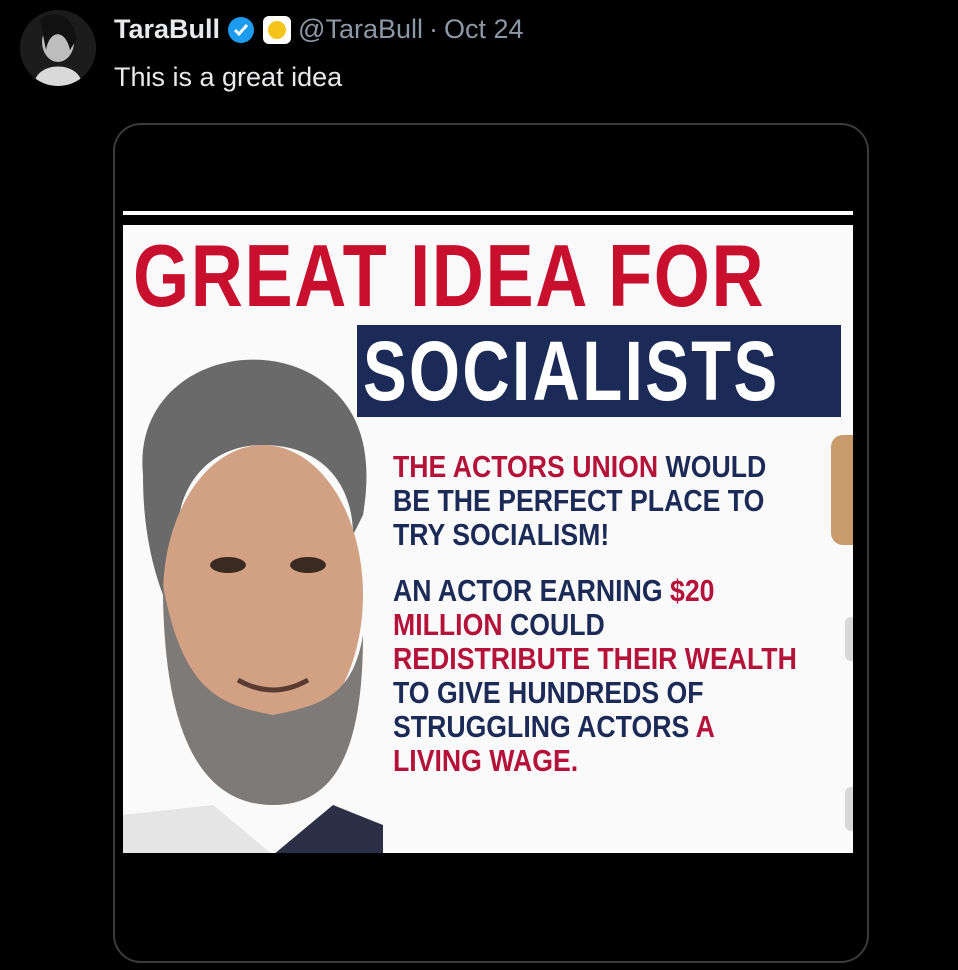 The width and height of the screenshot is (958, 970). Describe the element at coordinates (360, 29) in the screenshot. I see `user-handle: @TaraBull` at that location.